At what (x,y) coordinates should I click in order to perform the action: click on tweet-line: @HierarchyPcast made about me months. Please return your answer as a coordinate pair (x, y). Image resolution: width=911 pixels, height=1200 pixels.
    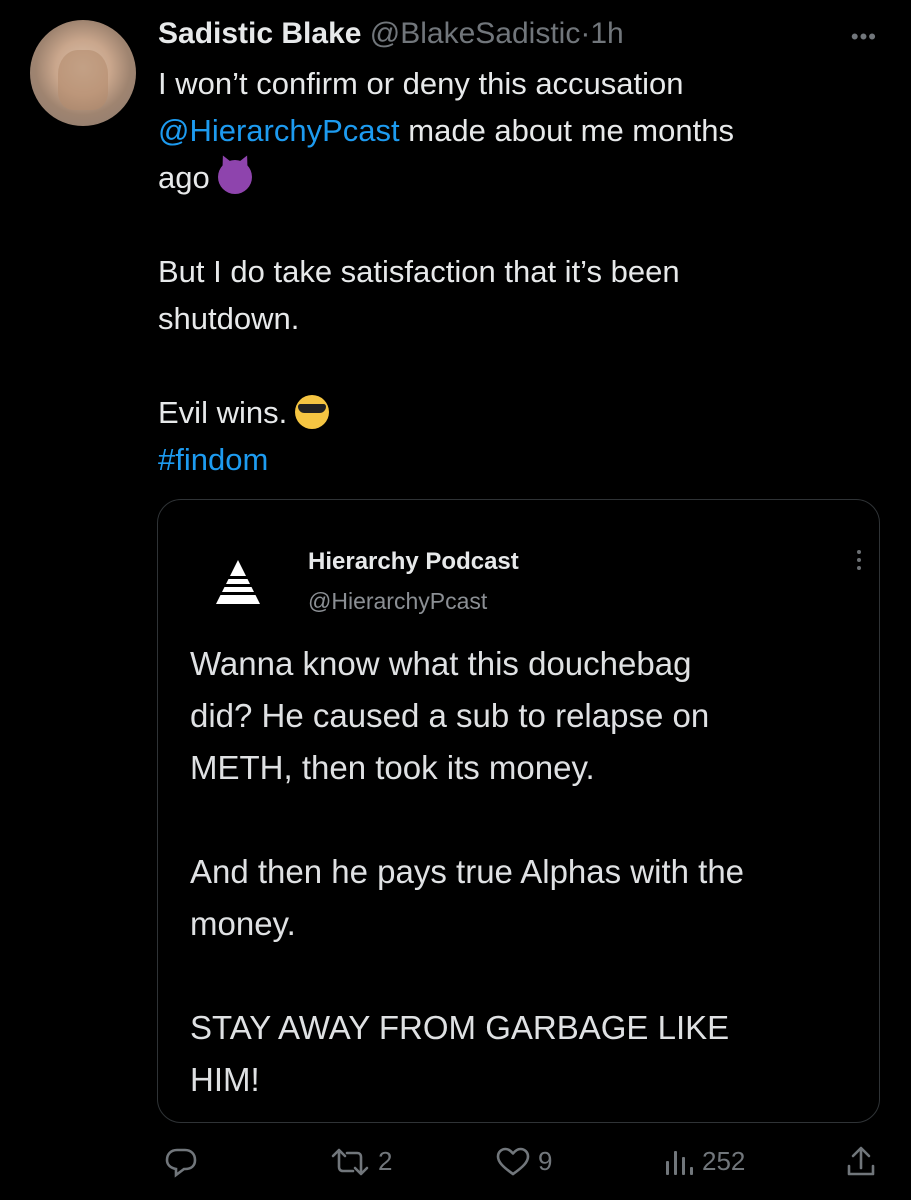
    Looking at the image, I should click on (508, 130).